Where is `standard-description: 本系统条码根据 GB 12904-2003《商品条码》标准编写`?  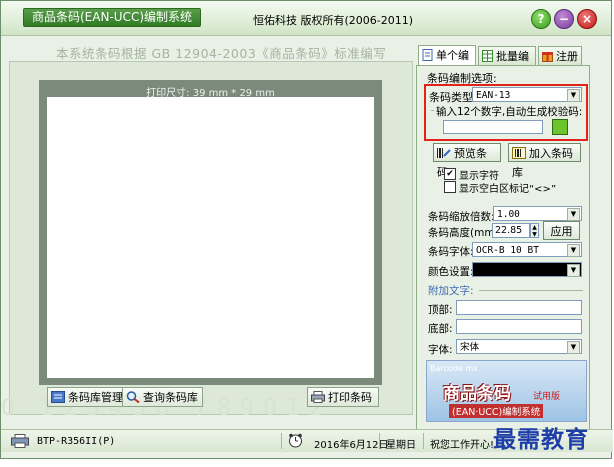
standard-description: 本系统条码根据 GB 12904-2003《商品条码》标准编写 is located at coordinates (221, 53).